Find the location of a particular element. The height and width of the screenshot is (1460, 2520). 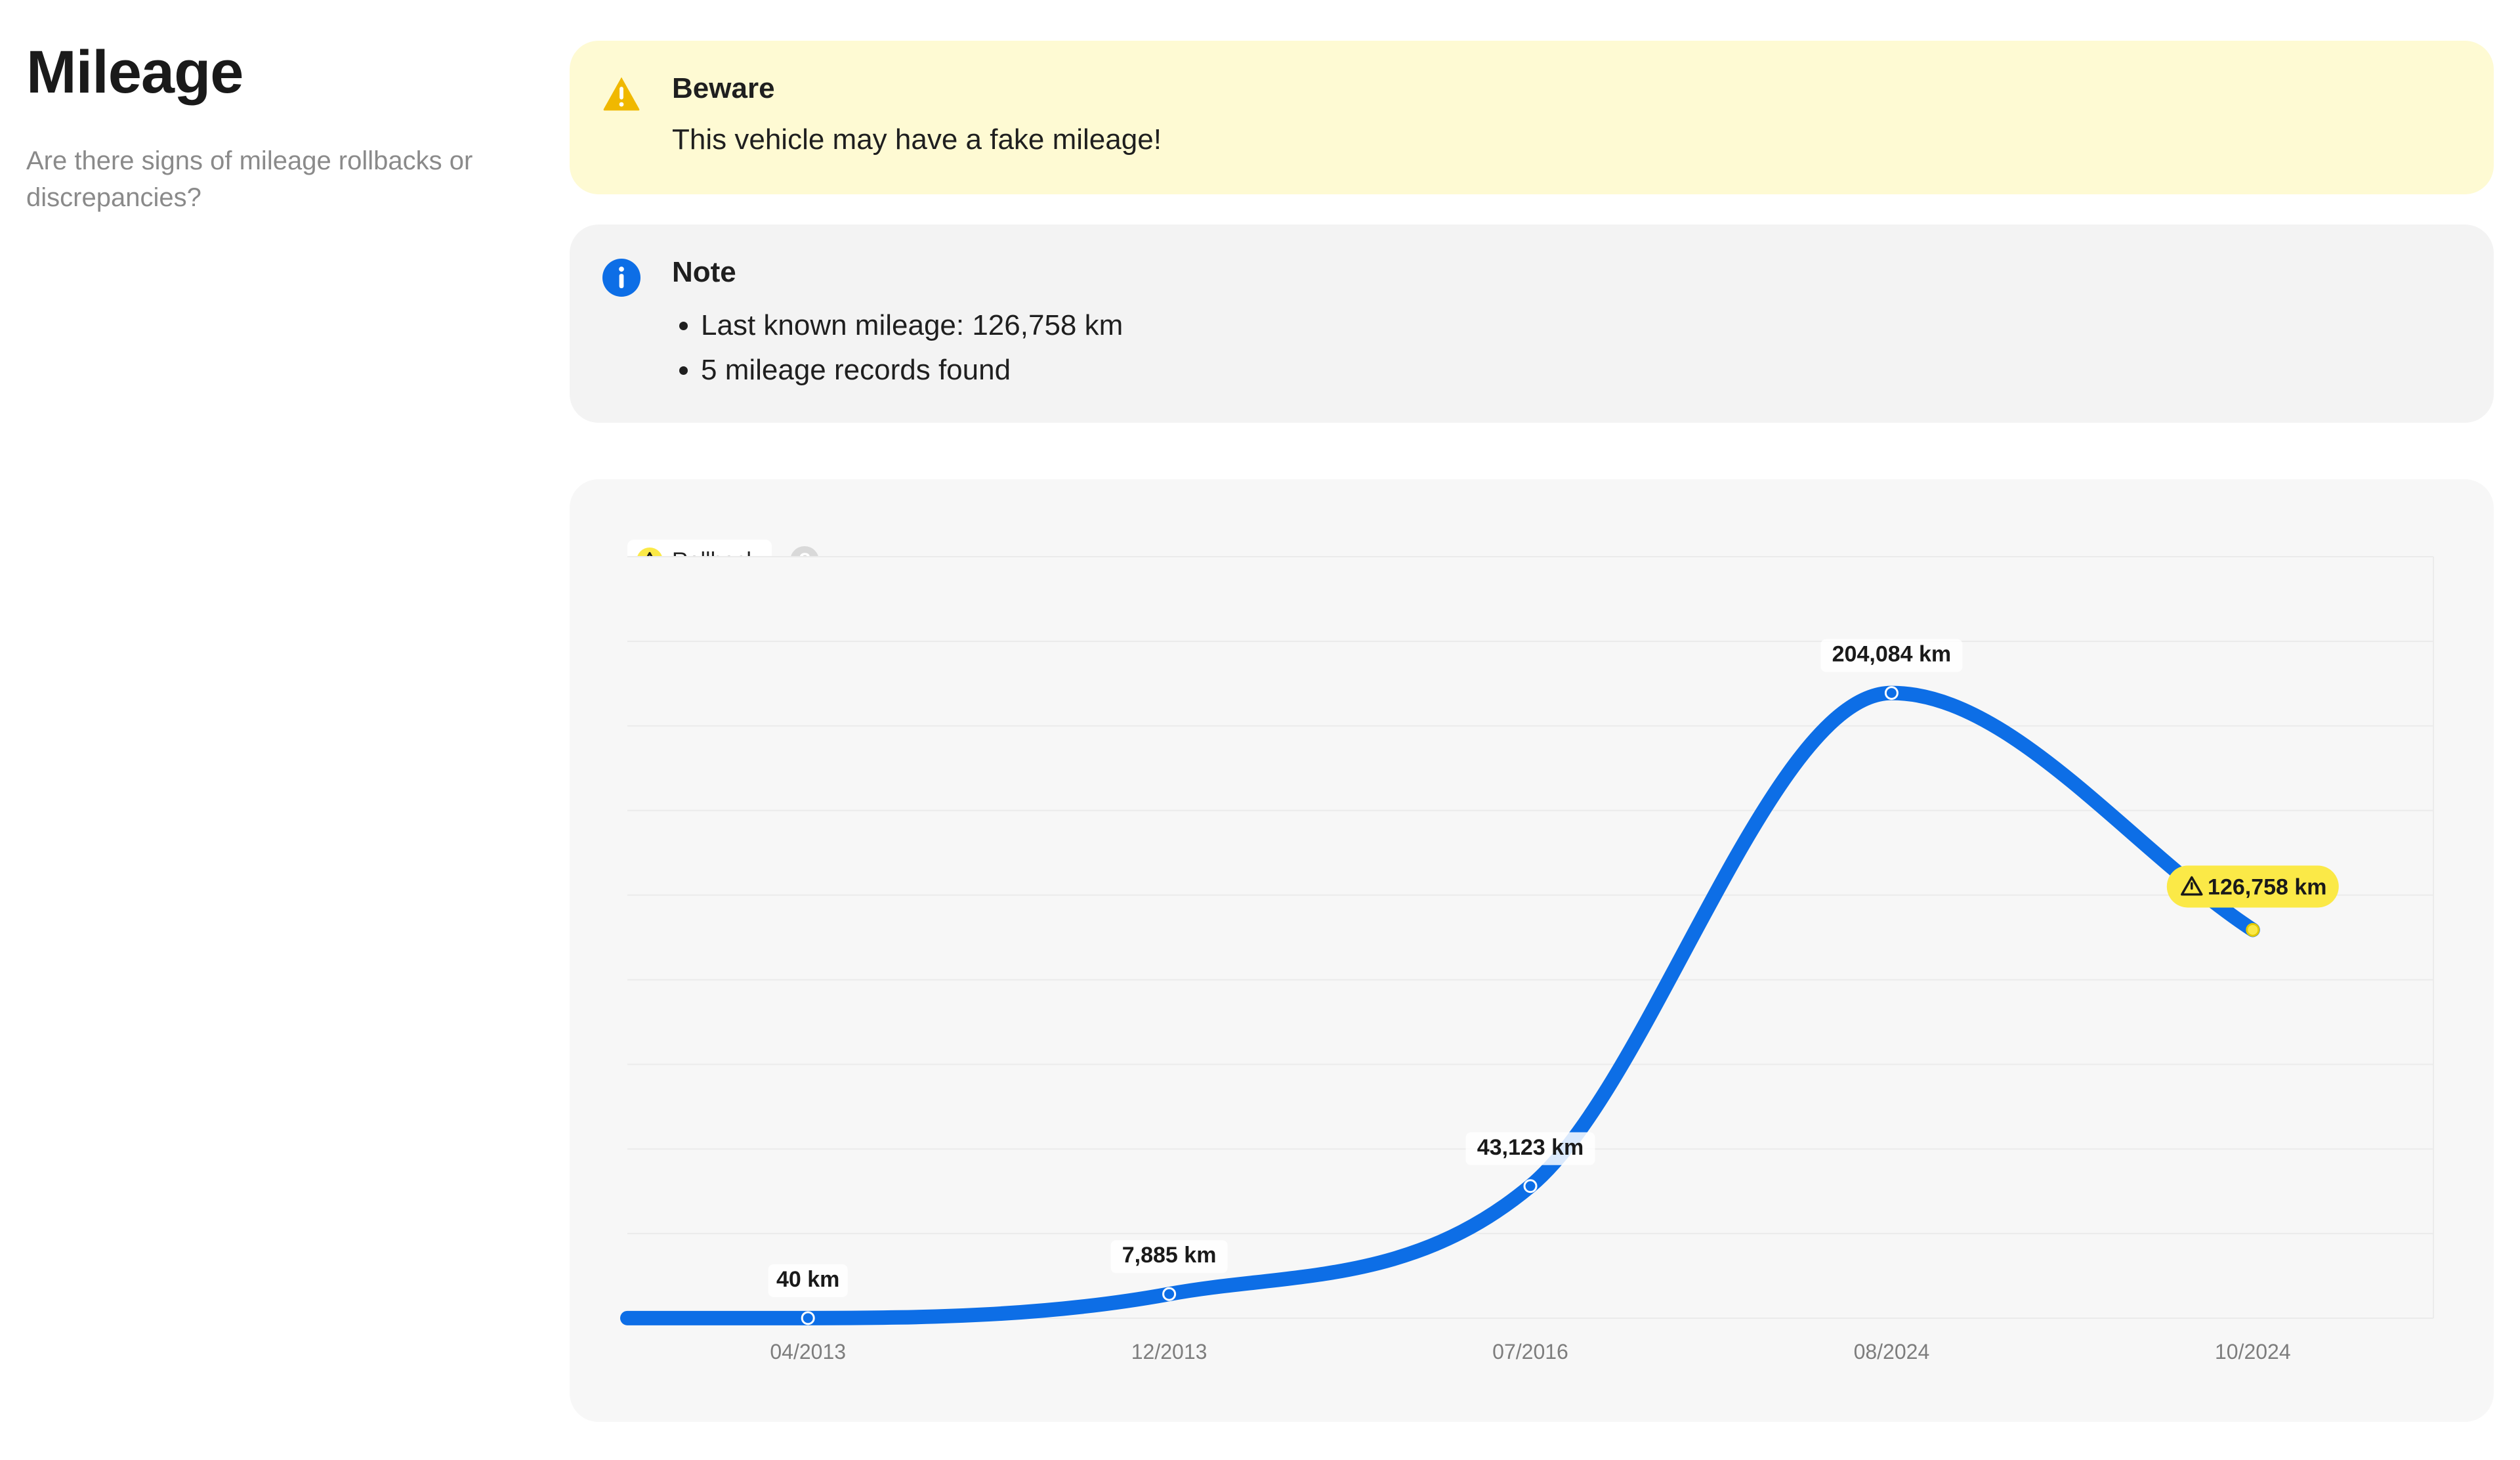

warning-text: This vehicle may have a fake mileage! is located at coordinates (917, 139).